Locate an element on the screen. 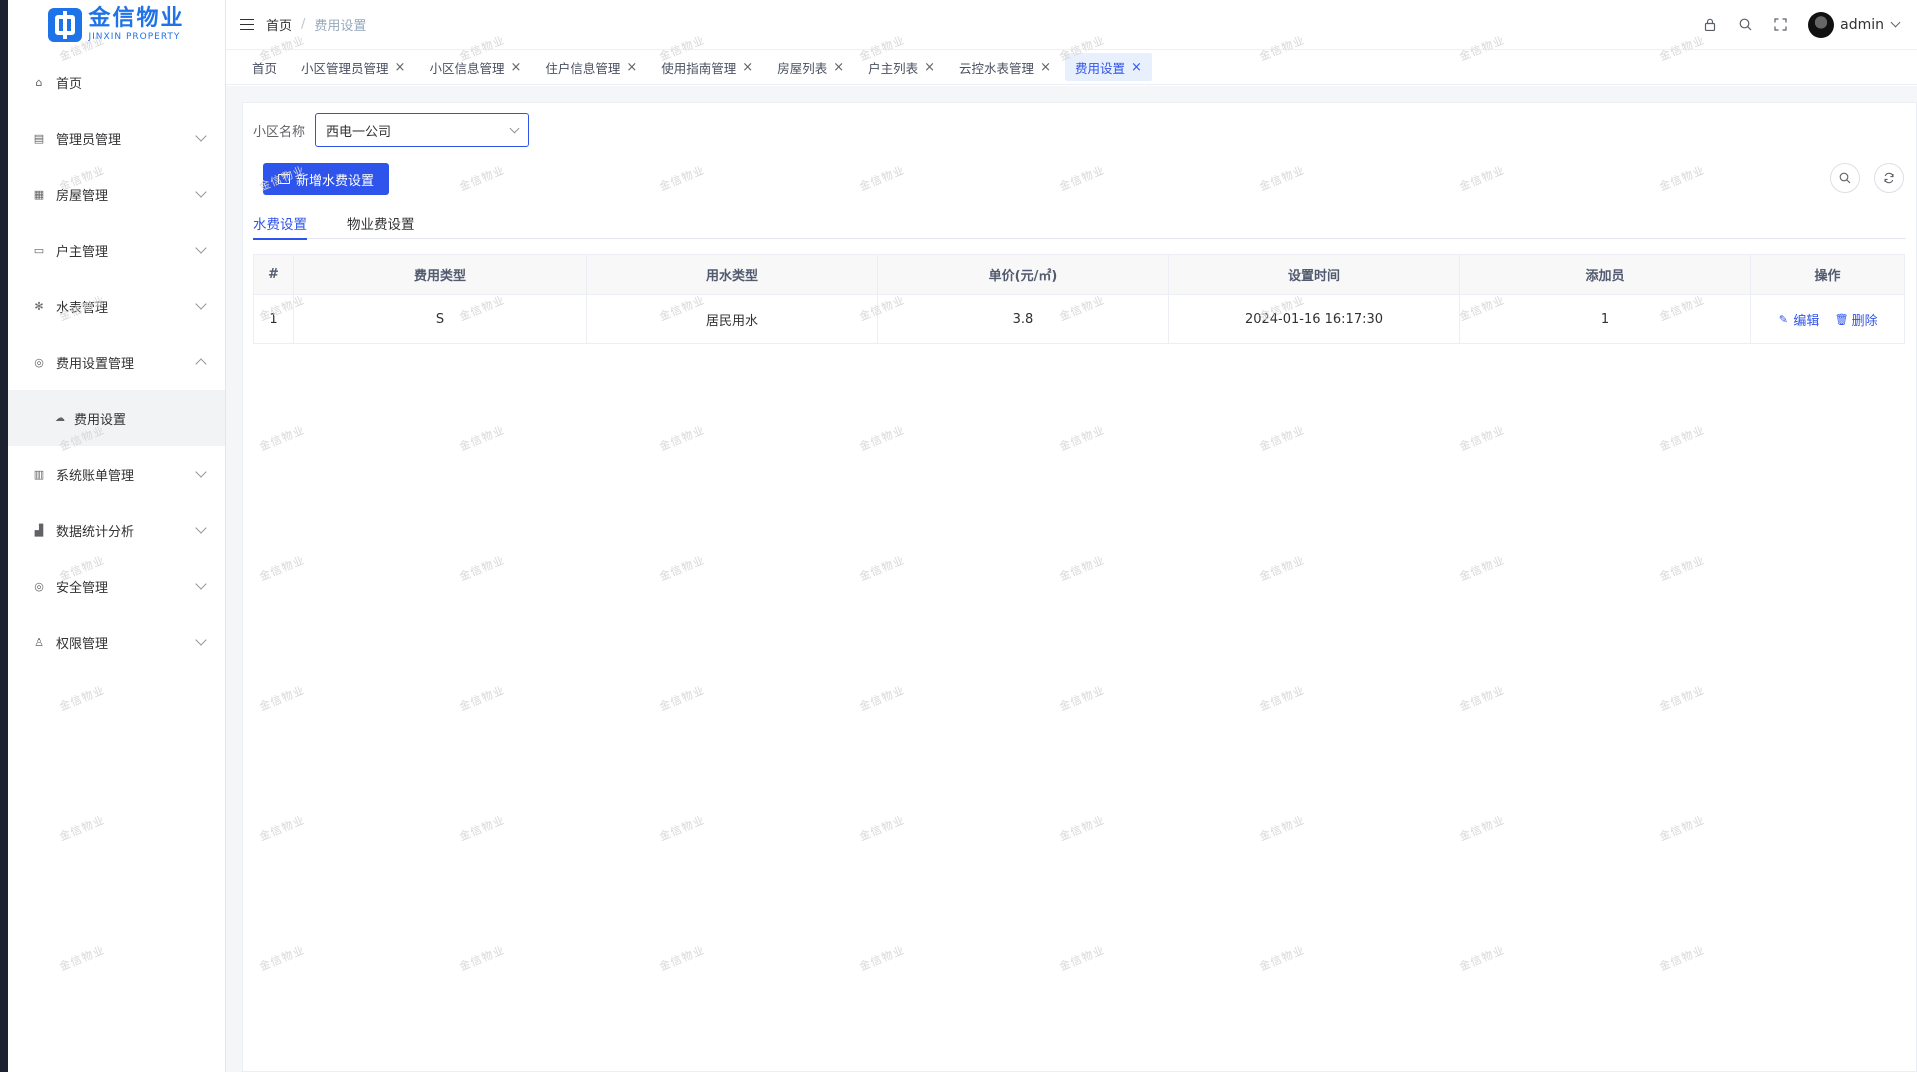 The height and width of the screenshot is (1072, 1917). column-header: 费用类型 is located at coordinates (440, 274).